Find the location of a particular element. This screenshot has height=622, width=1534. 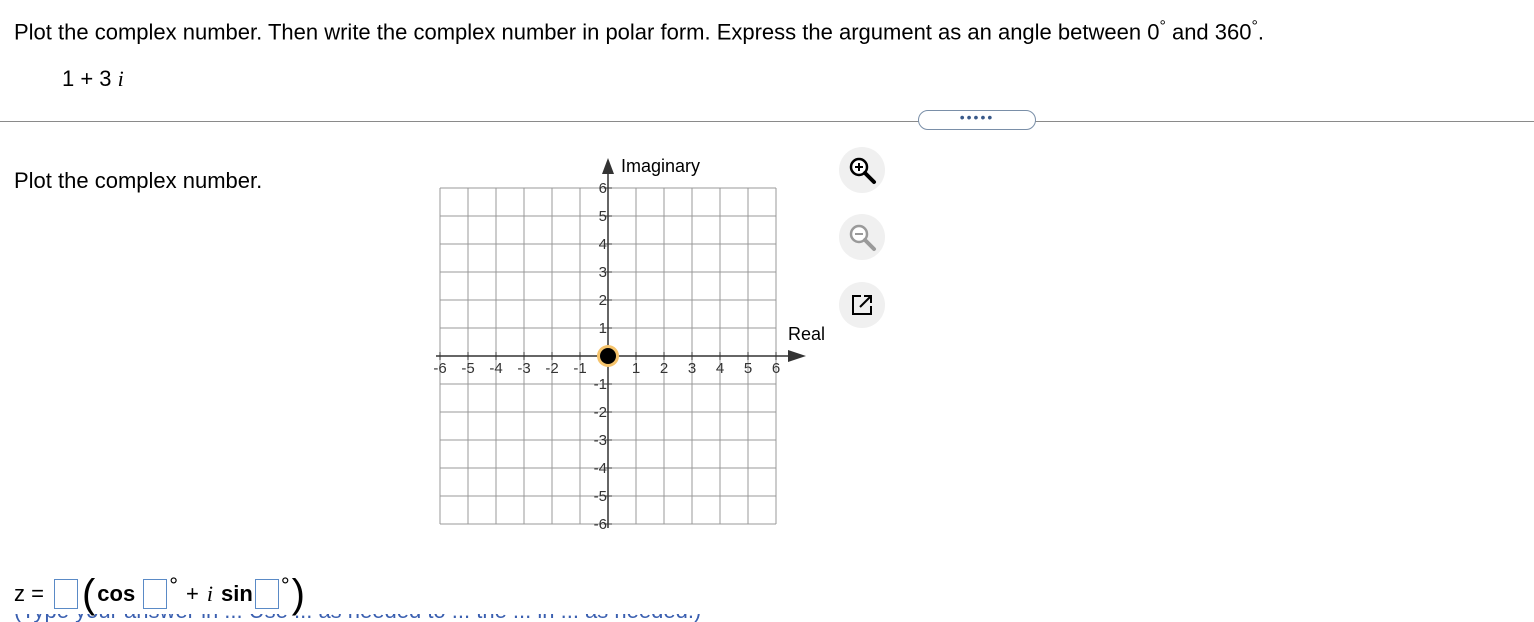

y-tick-label: 3 is located at coordinates (603, 272).